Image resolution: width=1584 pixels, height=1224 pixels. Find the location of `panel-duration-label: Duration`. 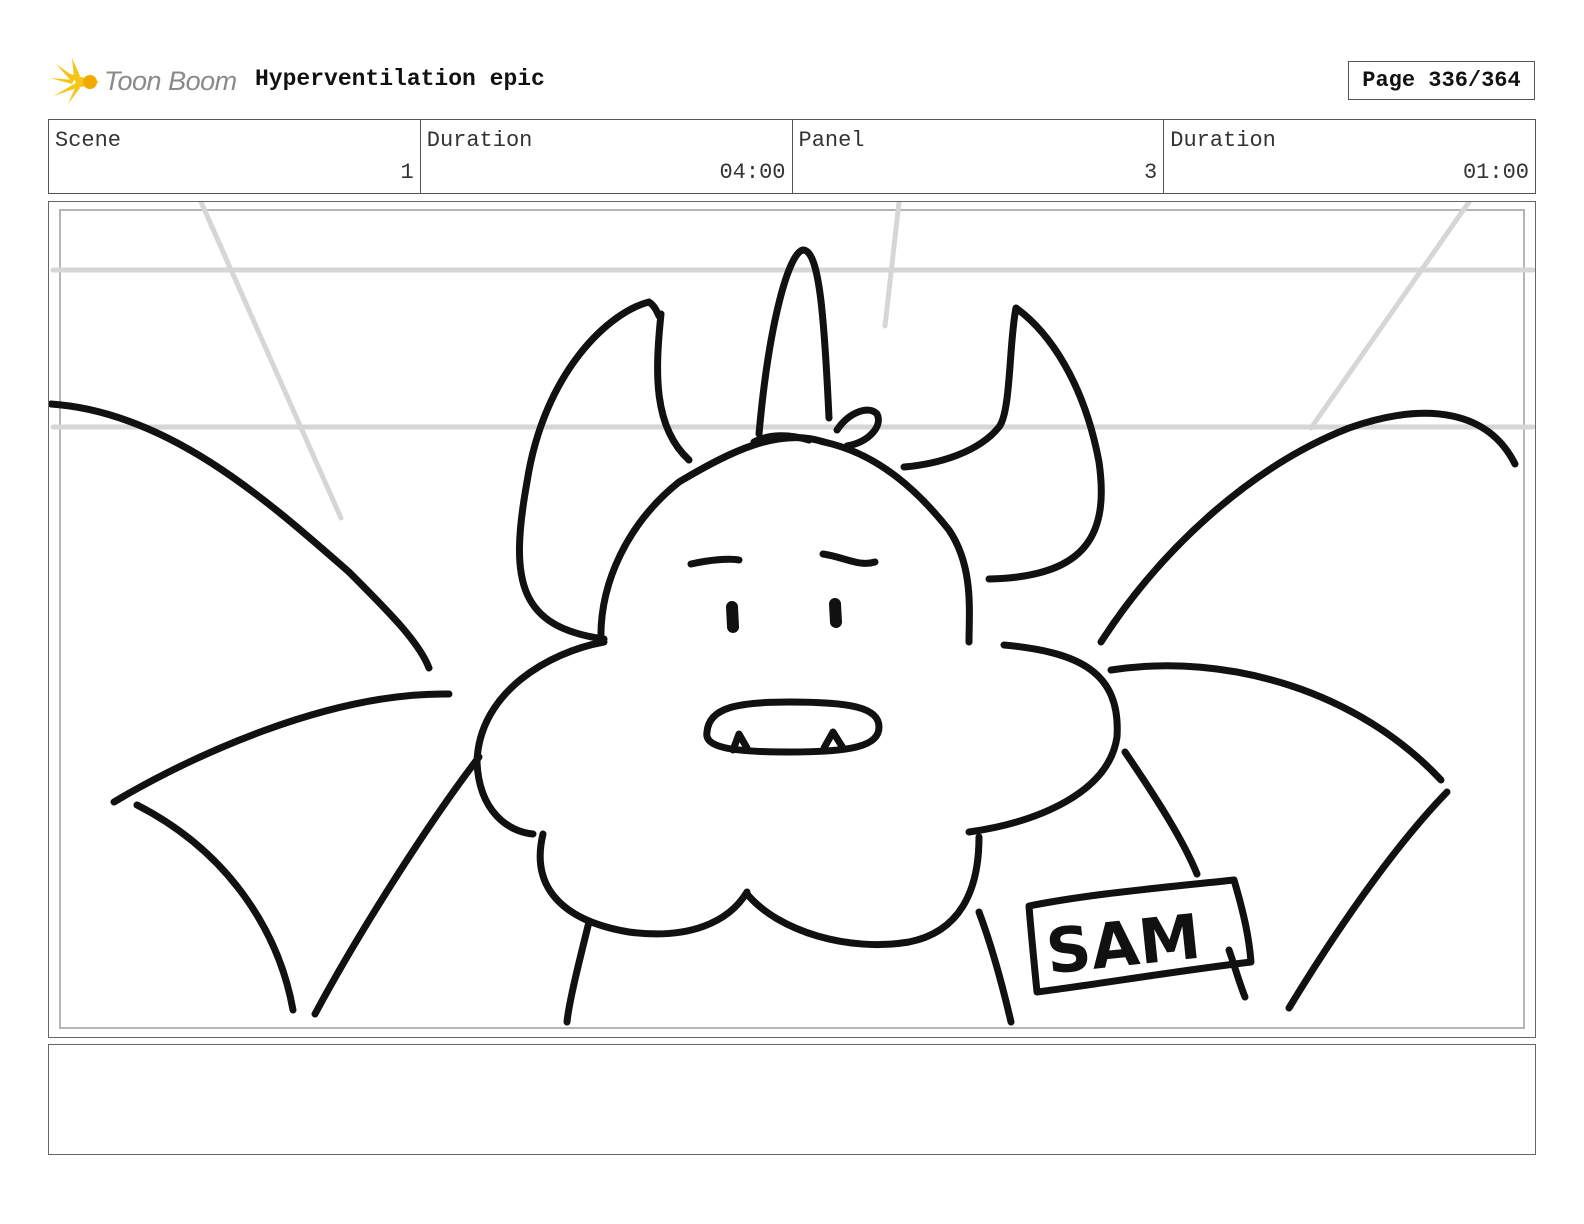

panel-duration-label: Duration is located at coordinates (1223, 140).